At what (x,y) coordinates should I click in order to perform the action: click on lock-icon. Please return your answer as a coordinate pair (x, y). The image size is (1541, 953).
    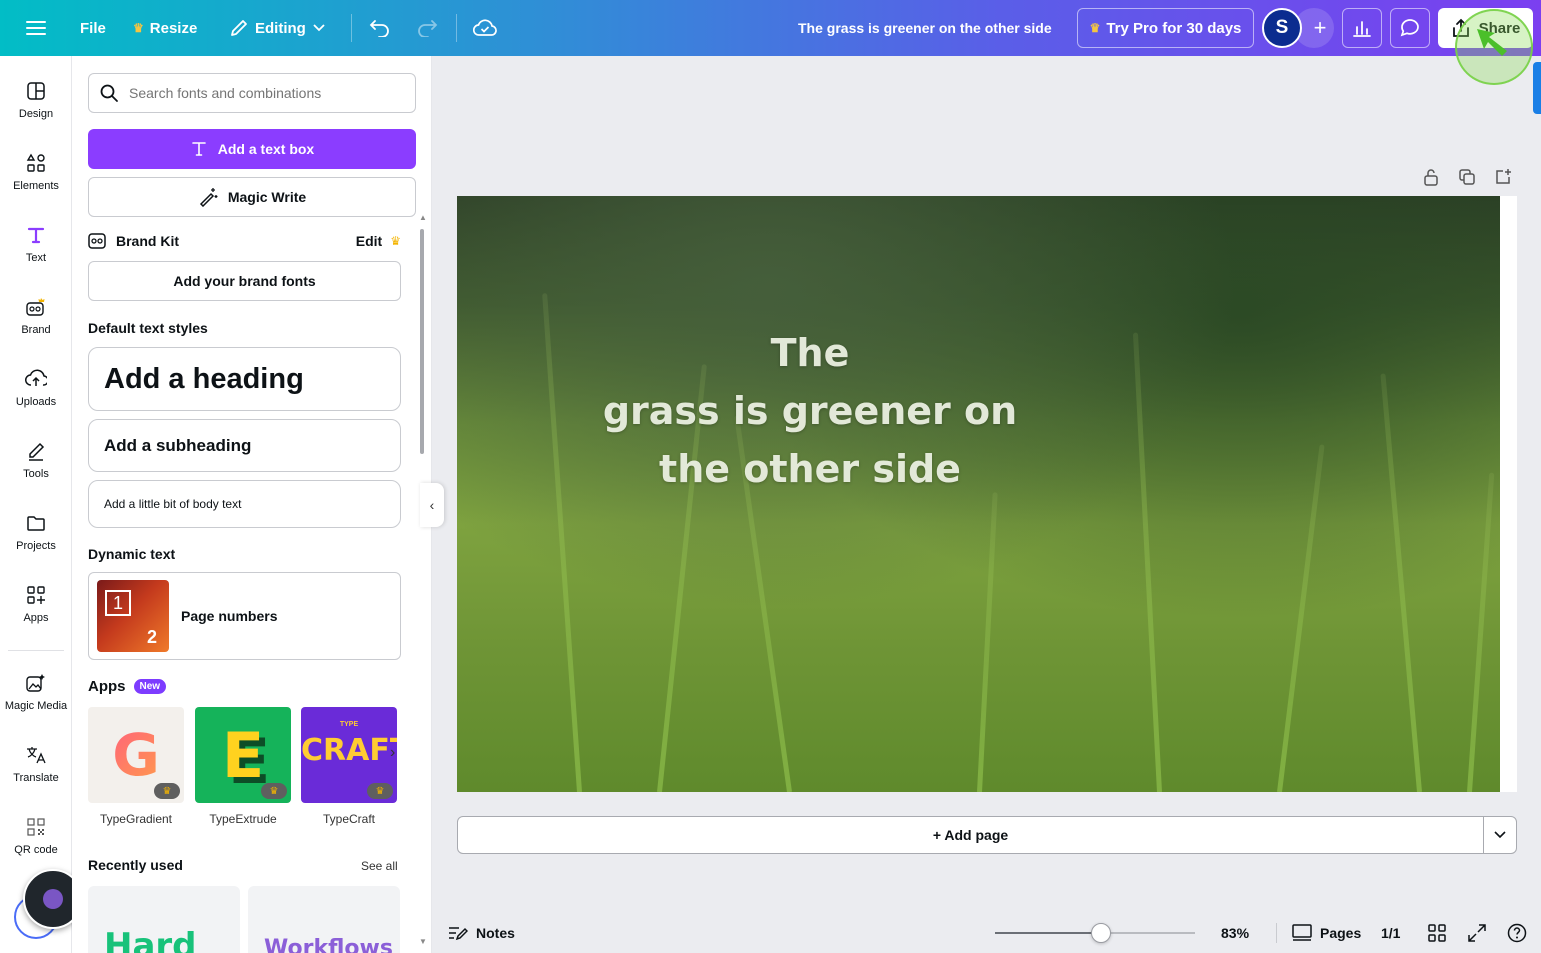
    Looking at the image, I should click on (1431, 177).